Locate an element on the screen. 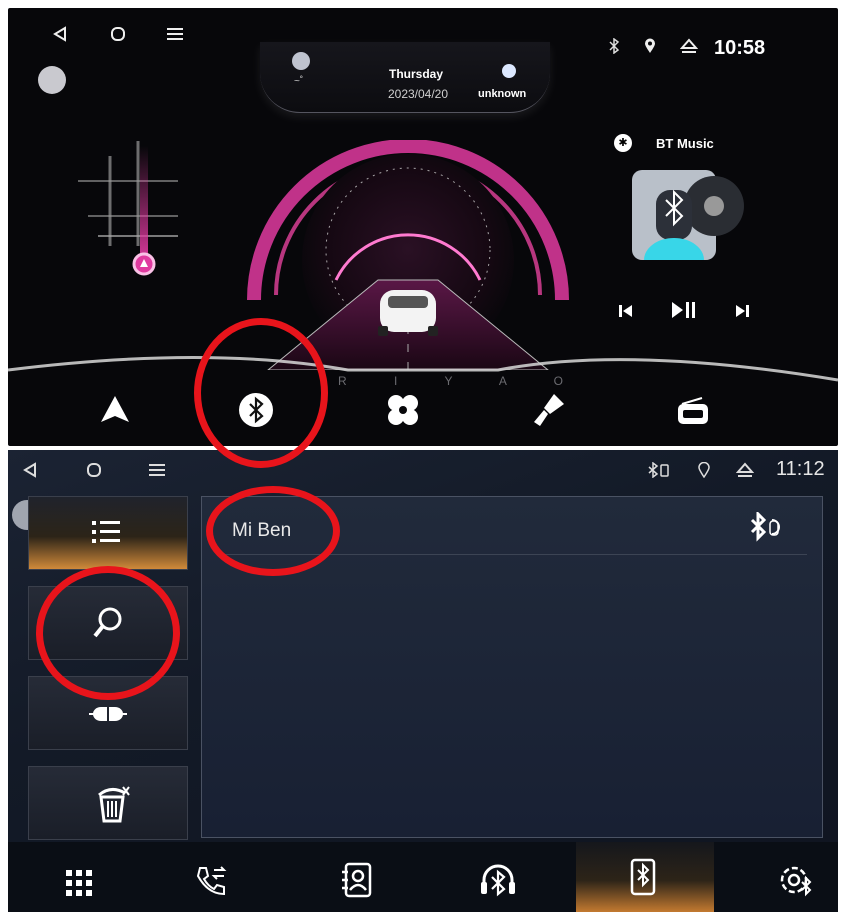 Image resolution: width=846 pixels, height=917 pixels. floating-assist-button is located at coordinates (52, 80).